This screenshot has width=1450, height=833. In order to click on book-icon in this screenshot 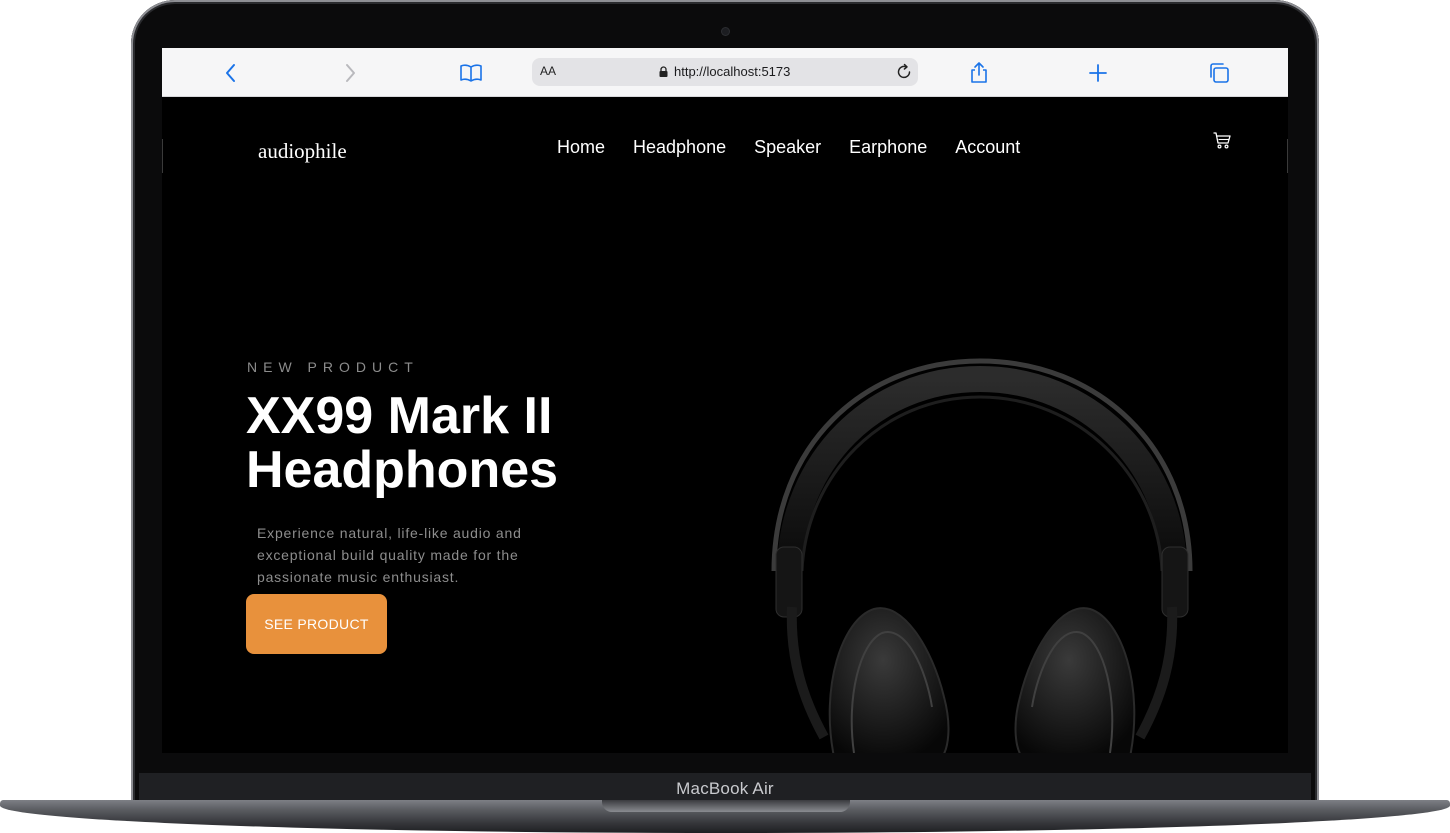, I will do `click(471, 73)`.